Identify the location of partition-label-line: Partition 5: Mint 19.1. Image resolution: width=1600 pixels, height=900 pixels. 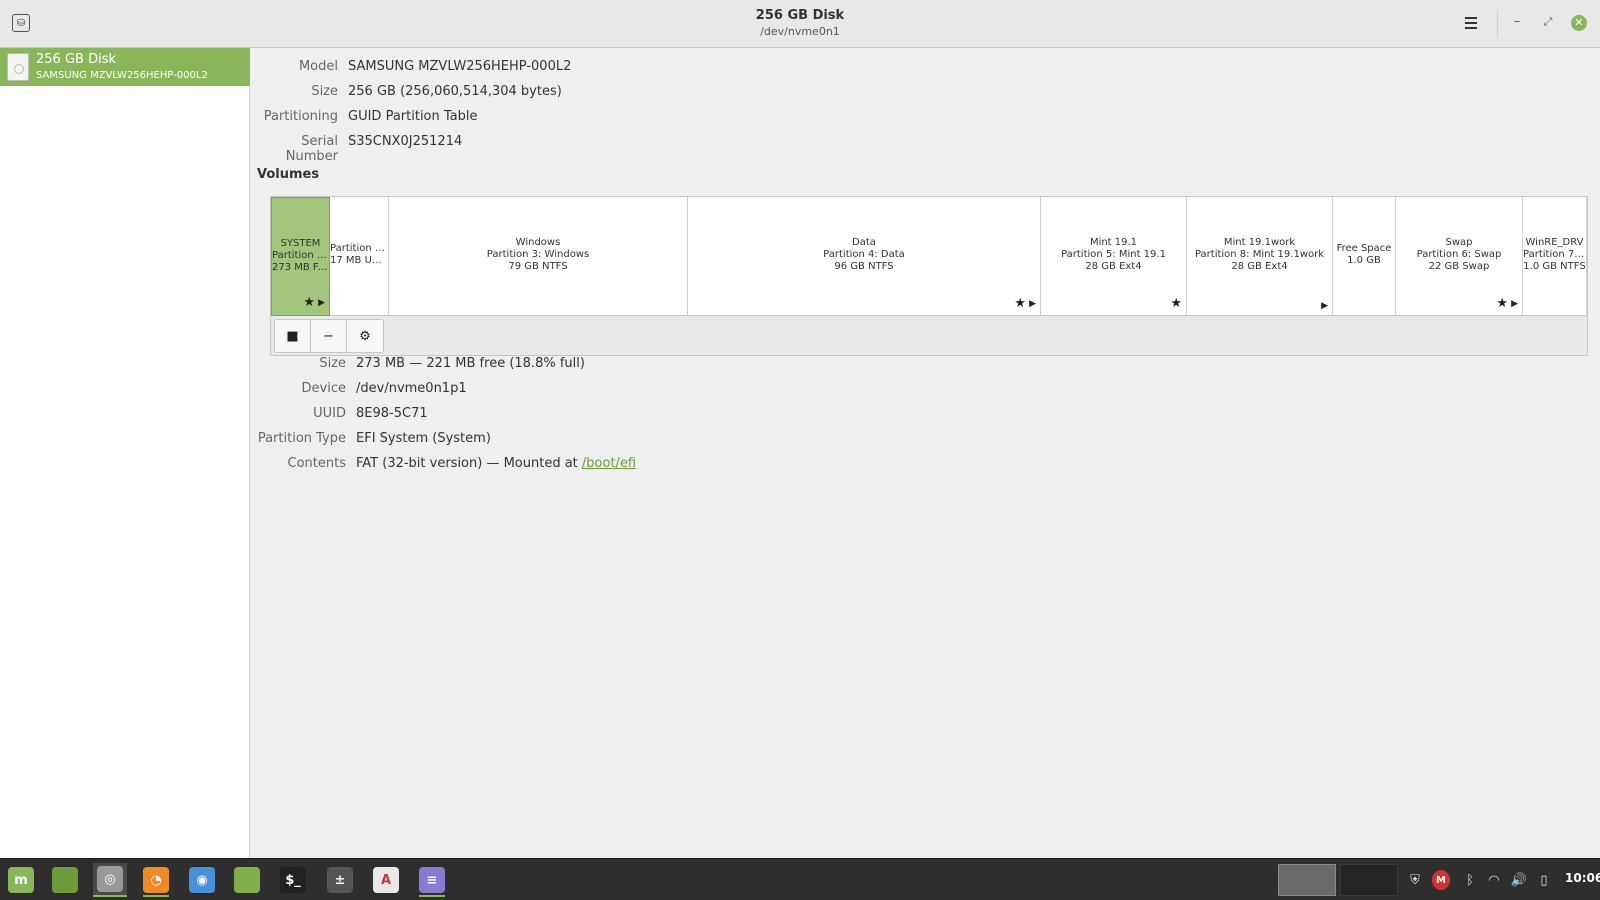
(1113, 254).